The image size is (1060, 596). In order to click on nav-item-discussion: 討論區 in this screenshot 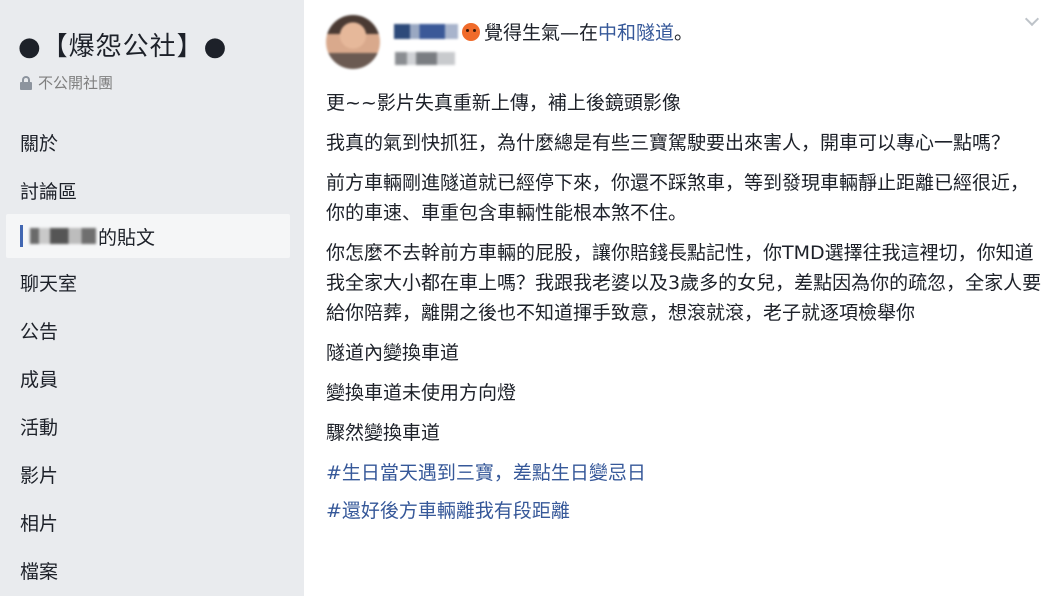, I will do `click(152, 190)`.